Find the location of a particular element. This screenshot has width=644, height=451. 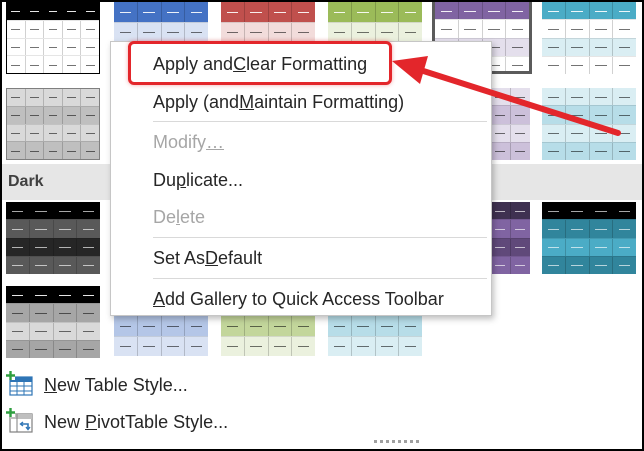

menu-item-text: ete is located at coordinates (193, 216).